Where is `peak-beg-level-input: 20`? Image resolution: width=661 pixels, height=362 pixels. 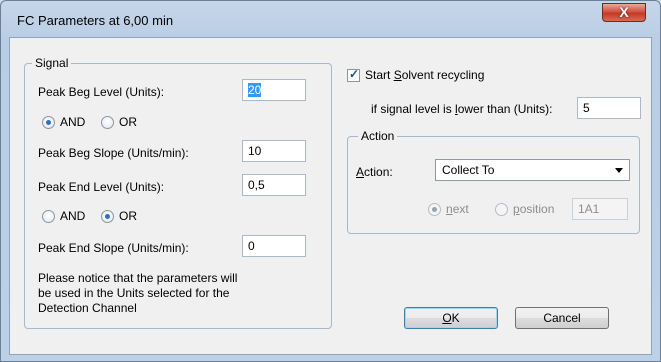 peak-beg-level-input: 20 is located at coordinates (274, 90).